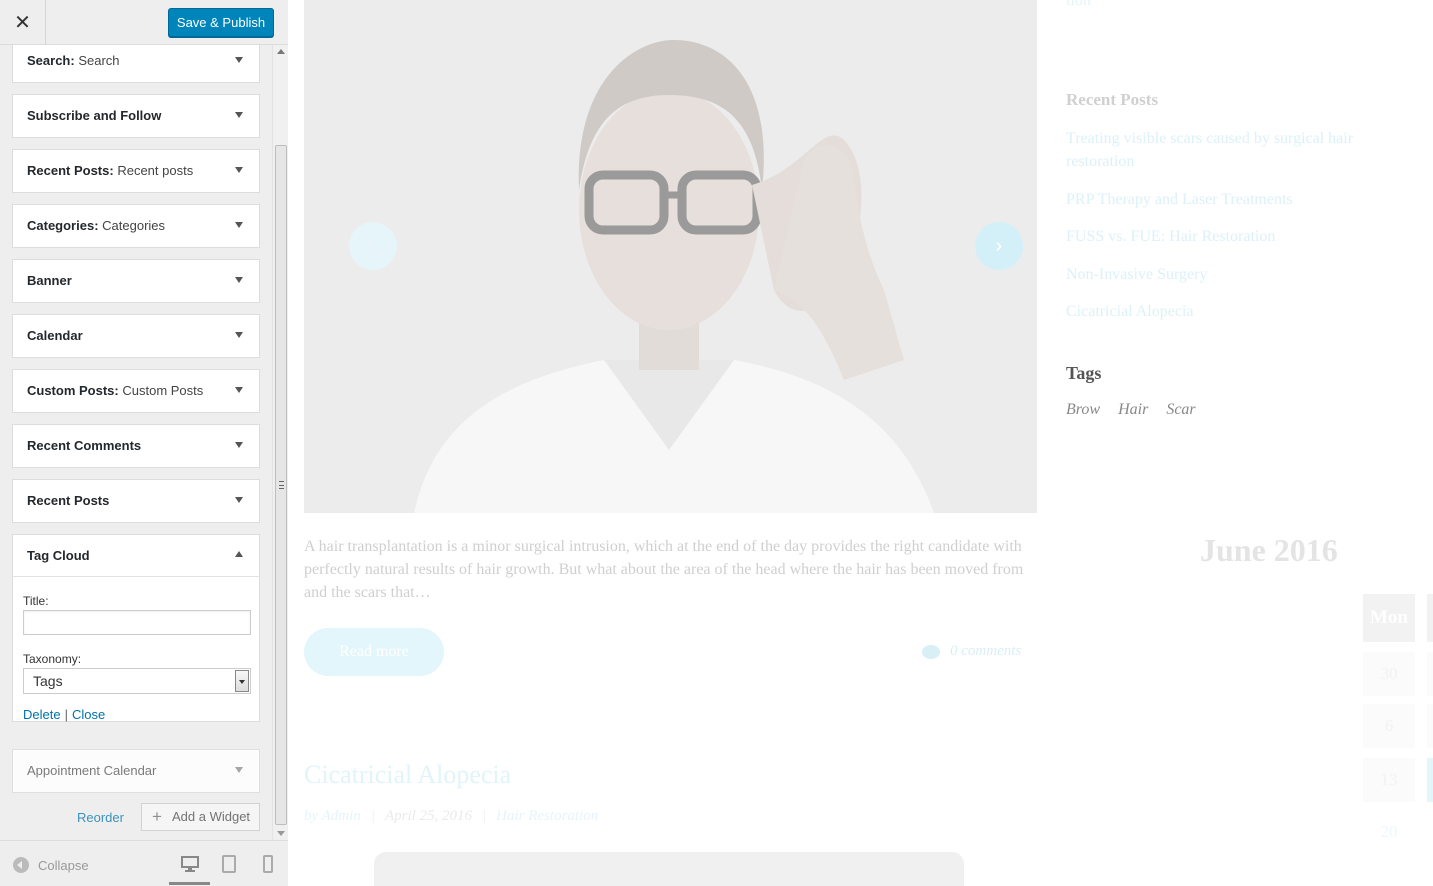  I want to click on post-date: April 25, 2016, so click(428, 816).